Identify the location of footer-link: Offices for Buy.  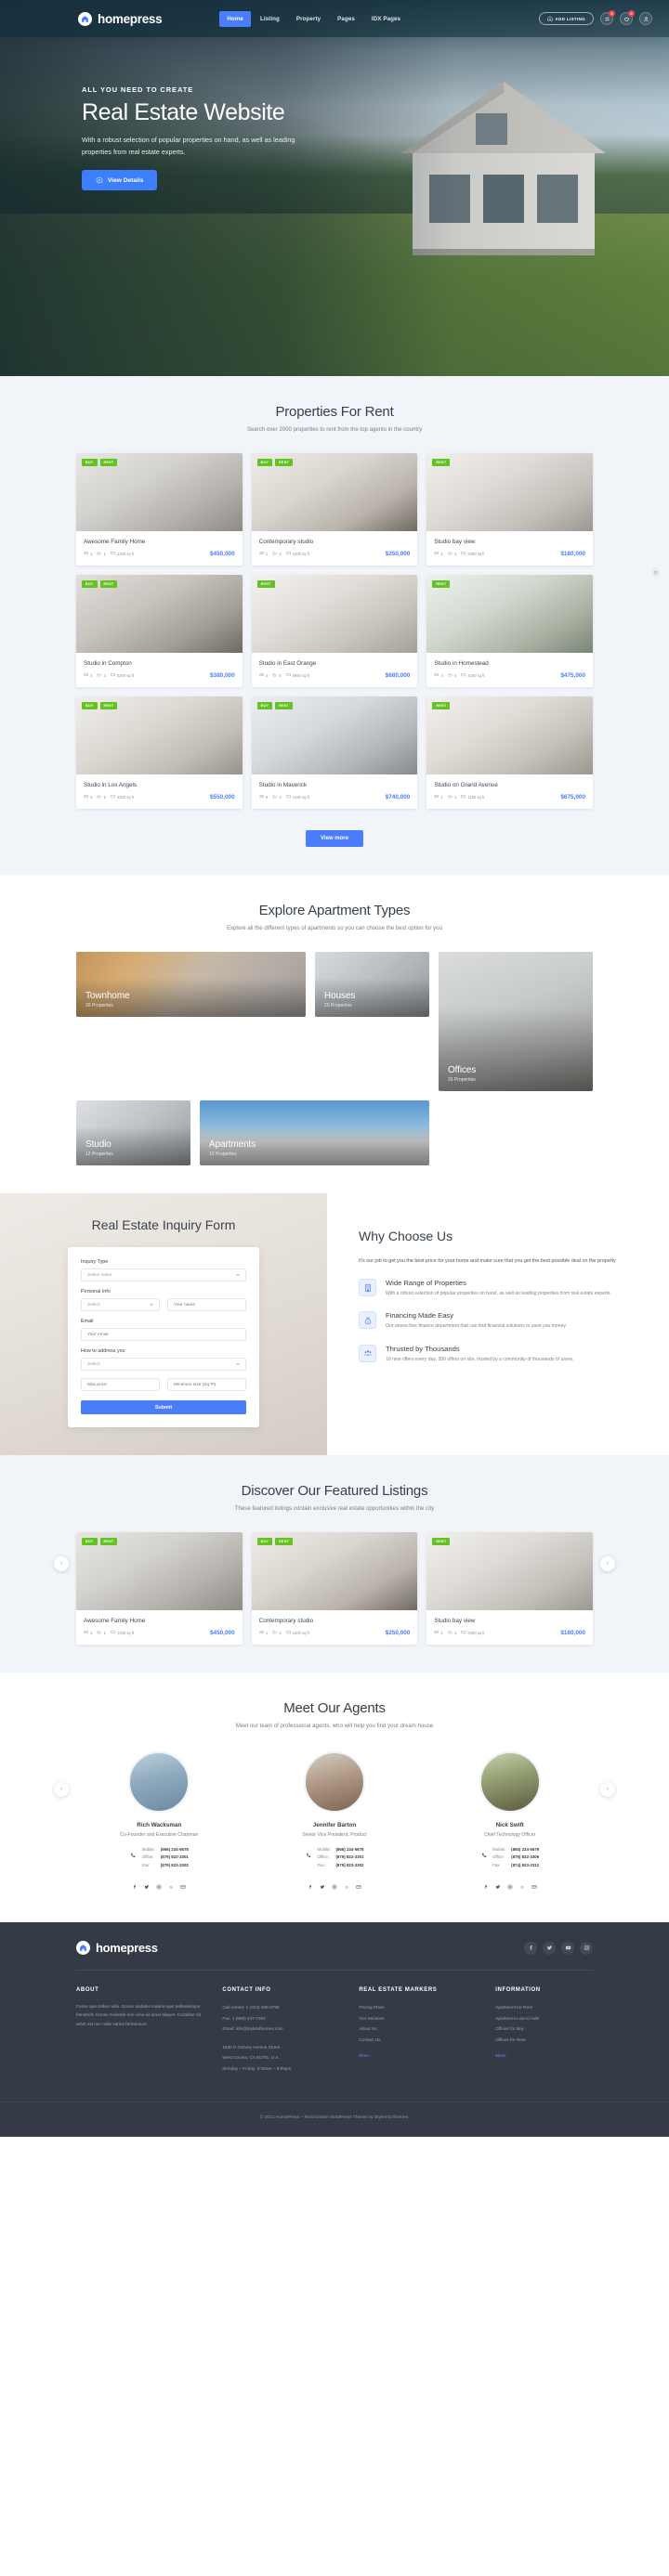
(544, 2029).